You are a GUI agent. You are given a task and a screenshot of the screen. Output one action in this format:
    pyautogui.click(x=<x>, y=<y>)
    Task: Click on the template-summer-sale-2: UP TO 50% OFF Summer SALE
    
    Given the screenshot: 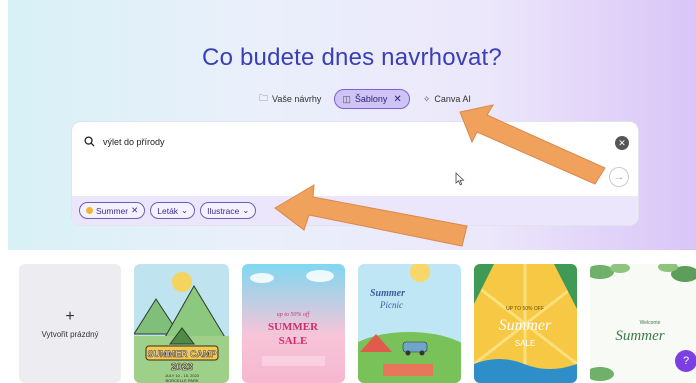 What is the action you would take?
    pyautogui.click(x=525, y=323)
    